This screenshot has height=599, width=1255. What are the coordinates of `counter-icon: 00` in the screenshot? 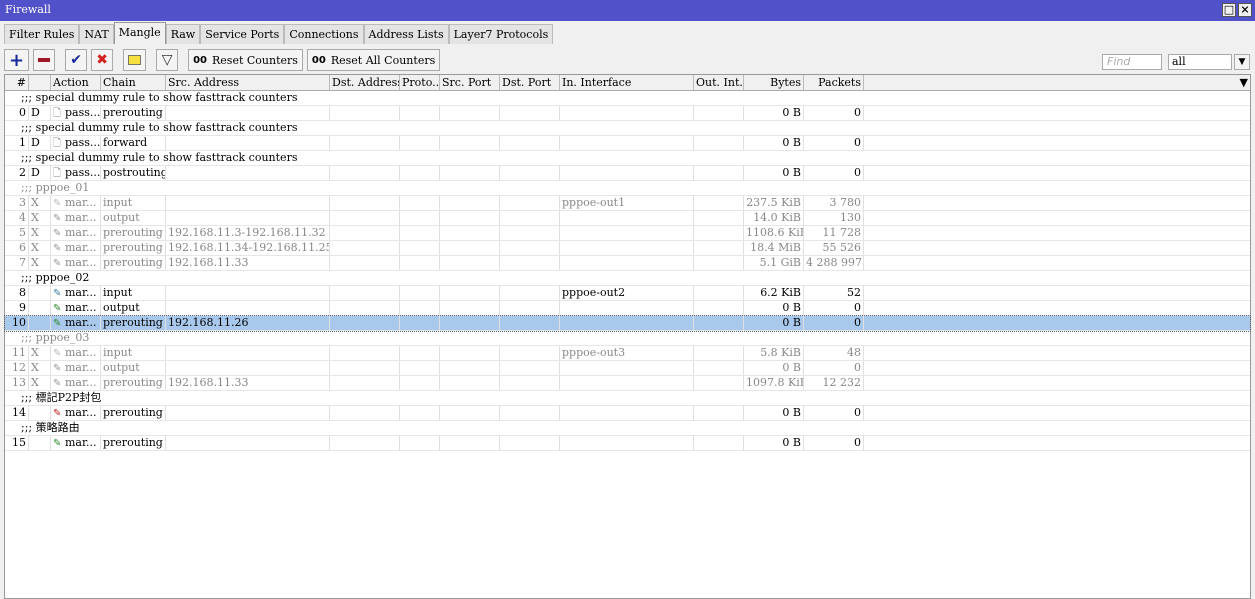 It's located at (318, 60).